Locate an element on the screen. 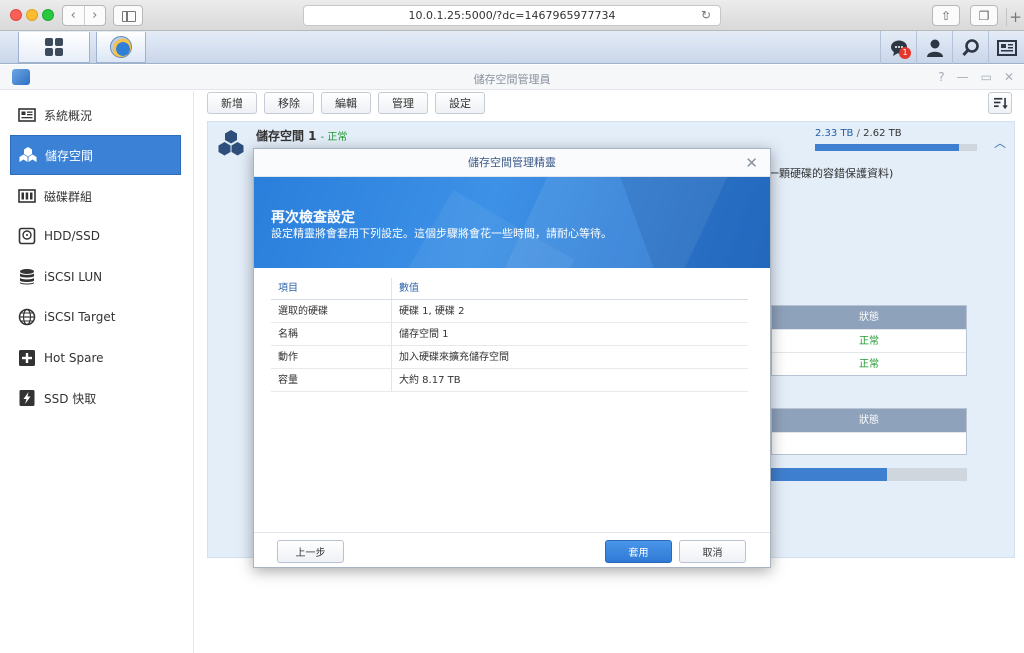  main-toolbar: 新增 移除 編輯 管理 設定 is located at coordinates (346, 103).